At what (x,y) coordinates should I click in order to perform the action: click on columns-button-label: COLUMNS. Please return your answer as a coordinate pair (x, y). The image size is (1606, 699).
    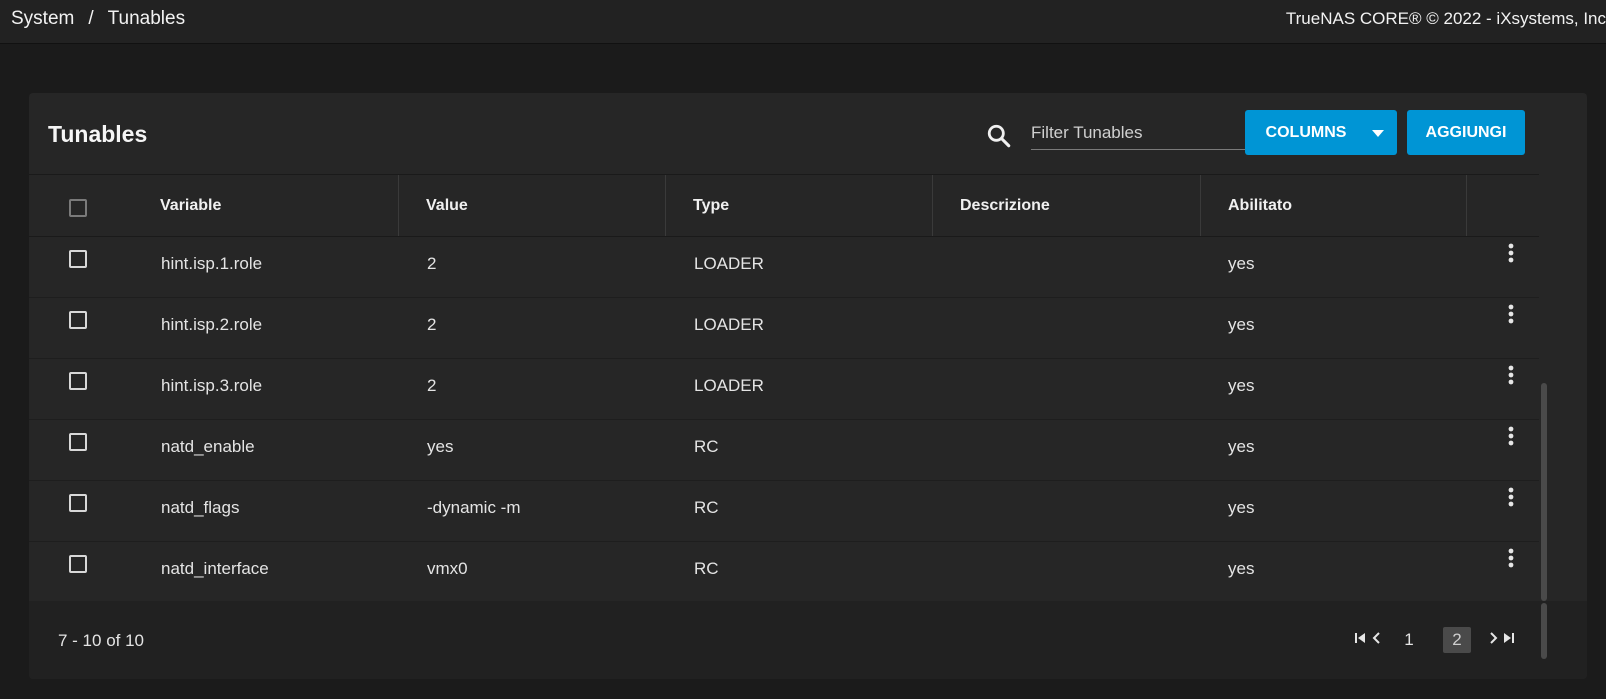
    Looking at the image, I should click on (1306, 132).